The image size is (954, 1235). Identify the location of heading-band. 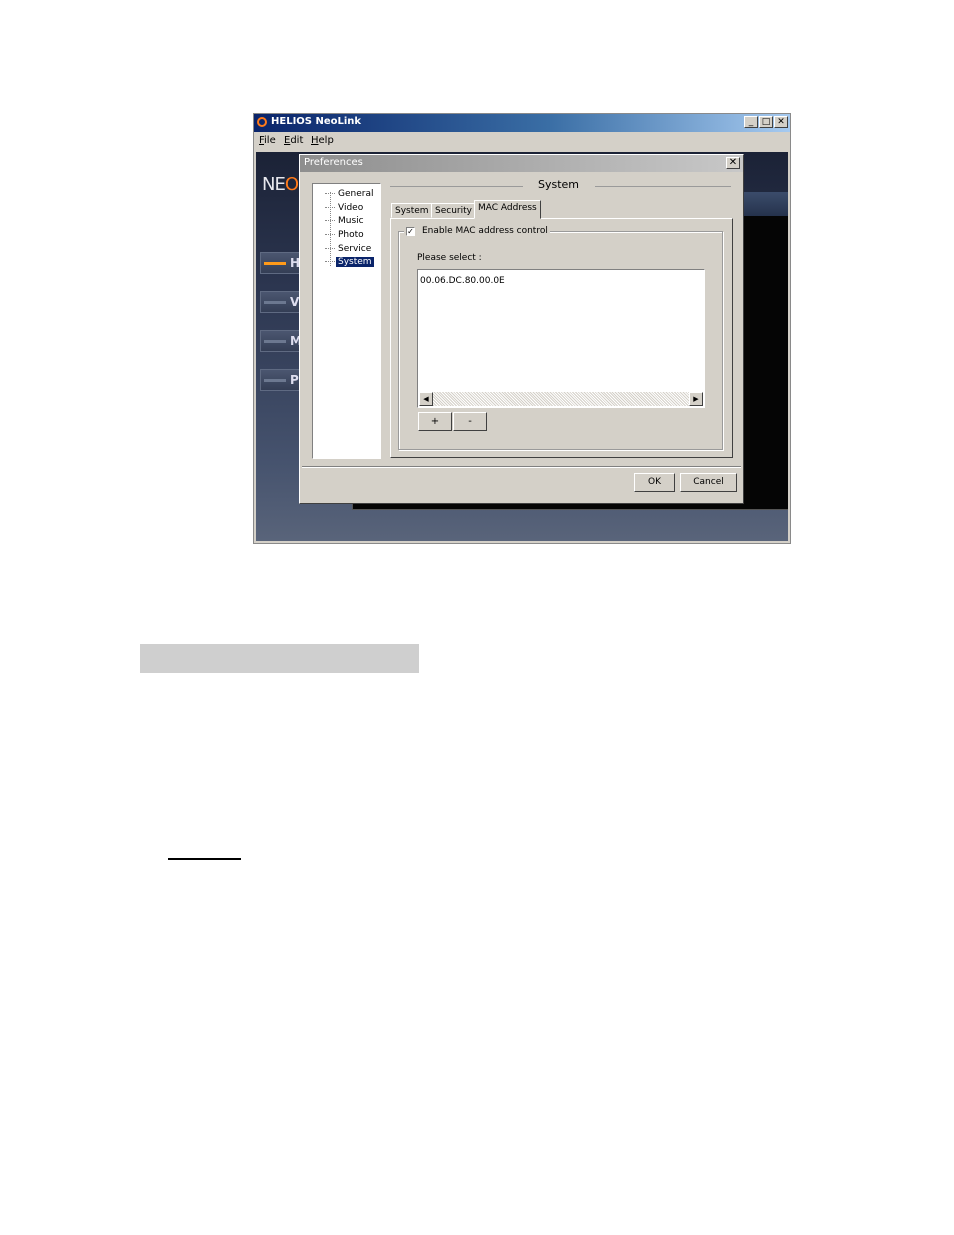
(279, 658).